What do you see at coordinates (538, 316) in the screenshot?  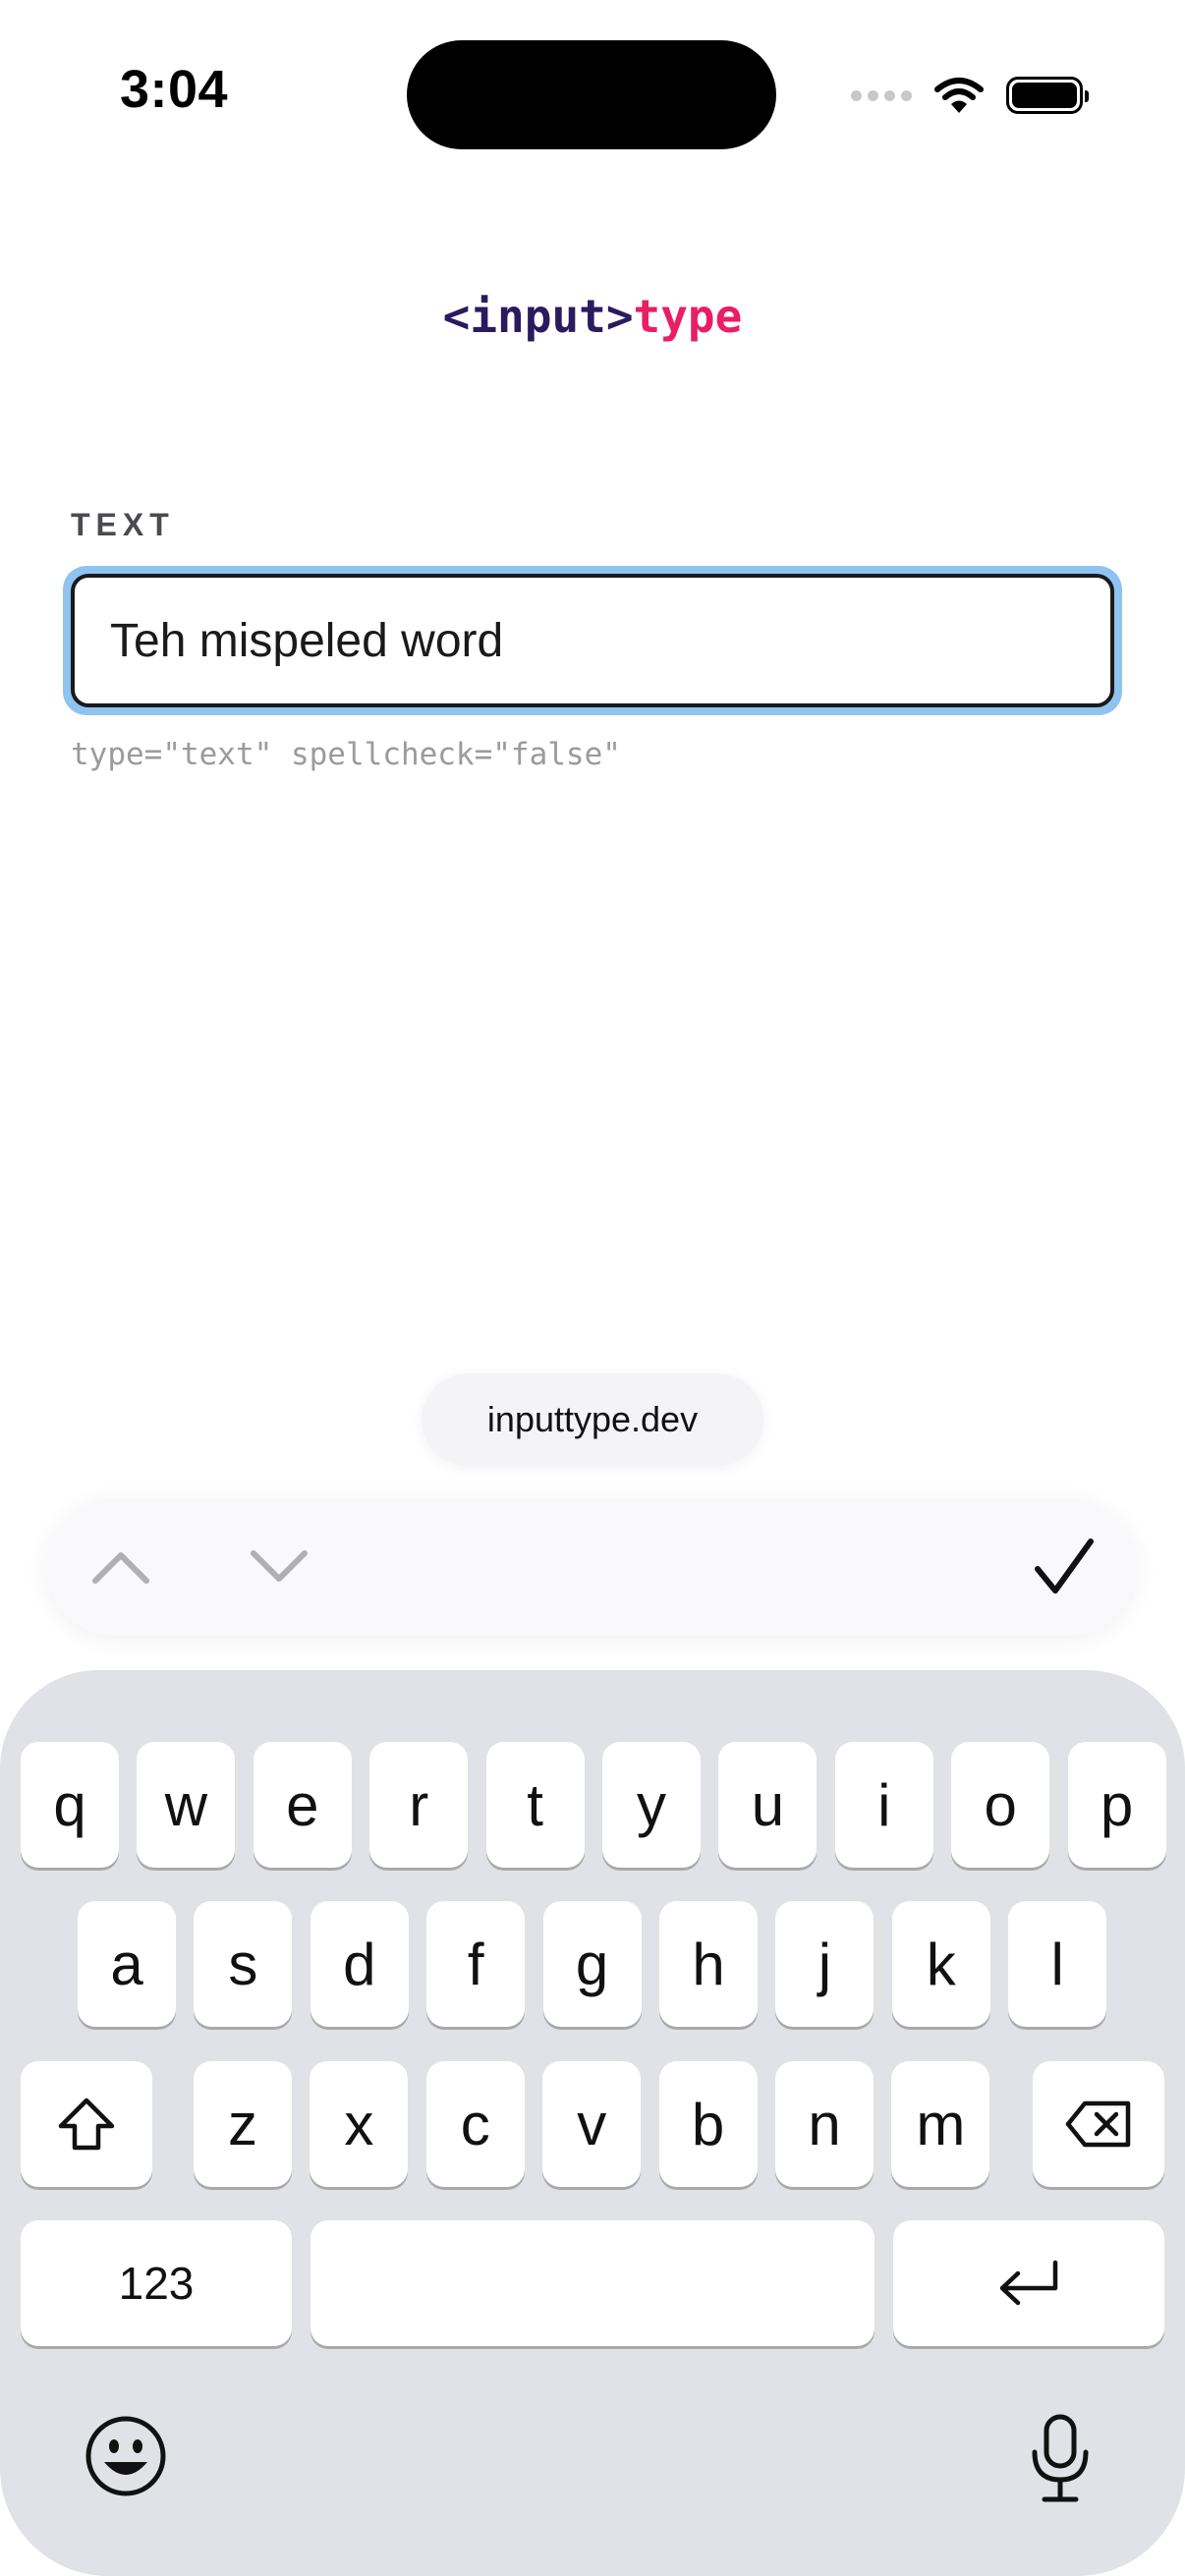 I see `logo-tag-text: <input>` at bounding box center [538, 316].